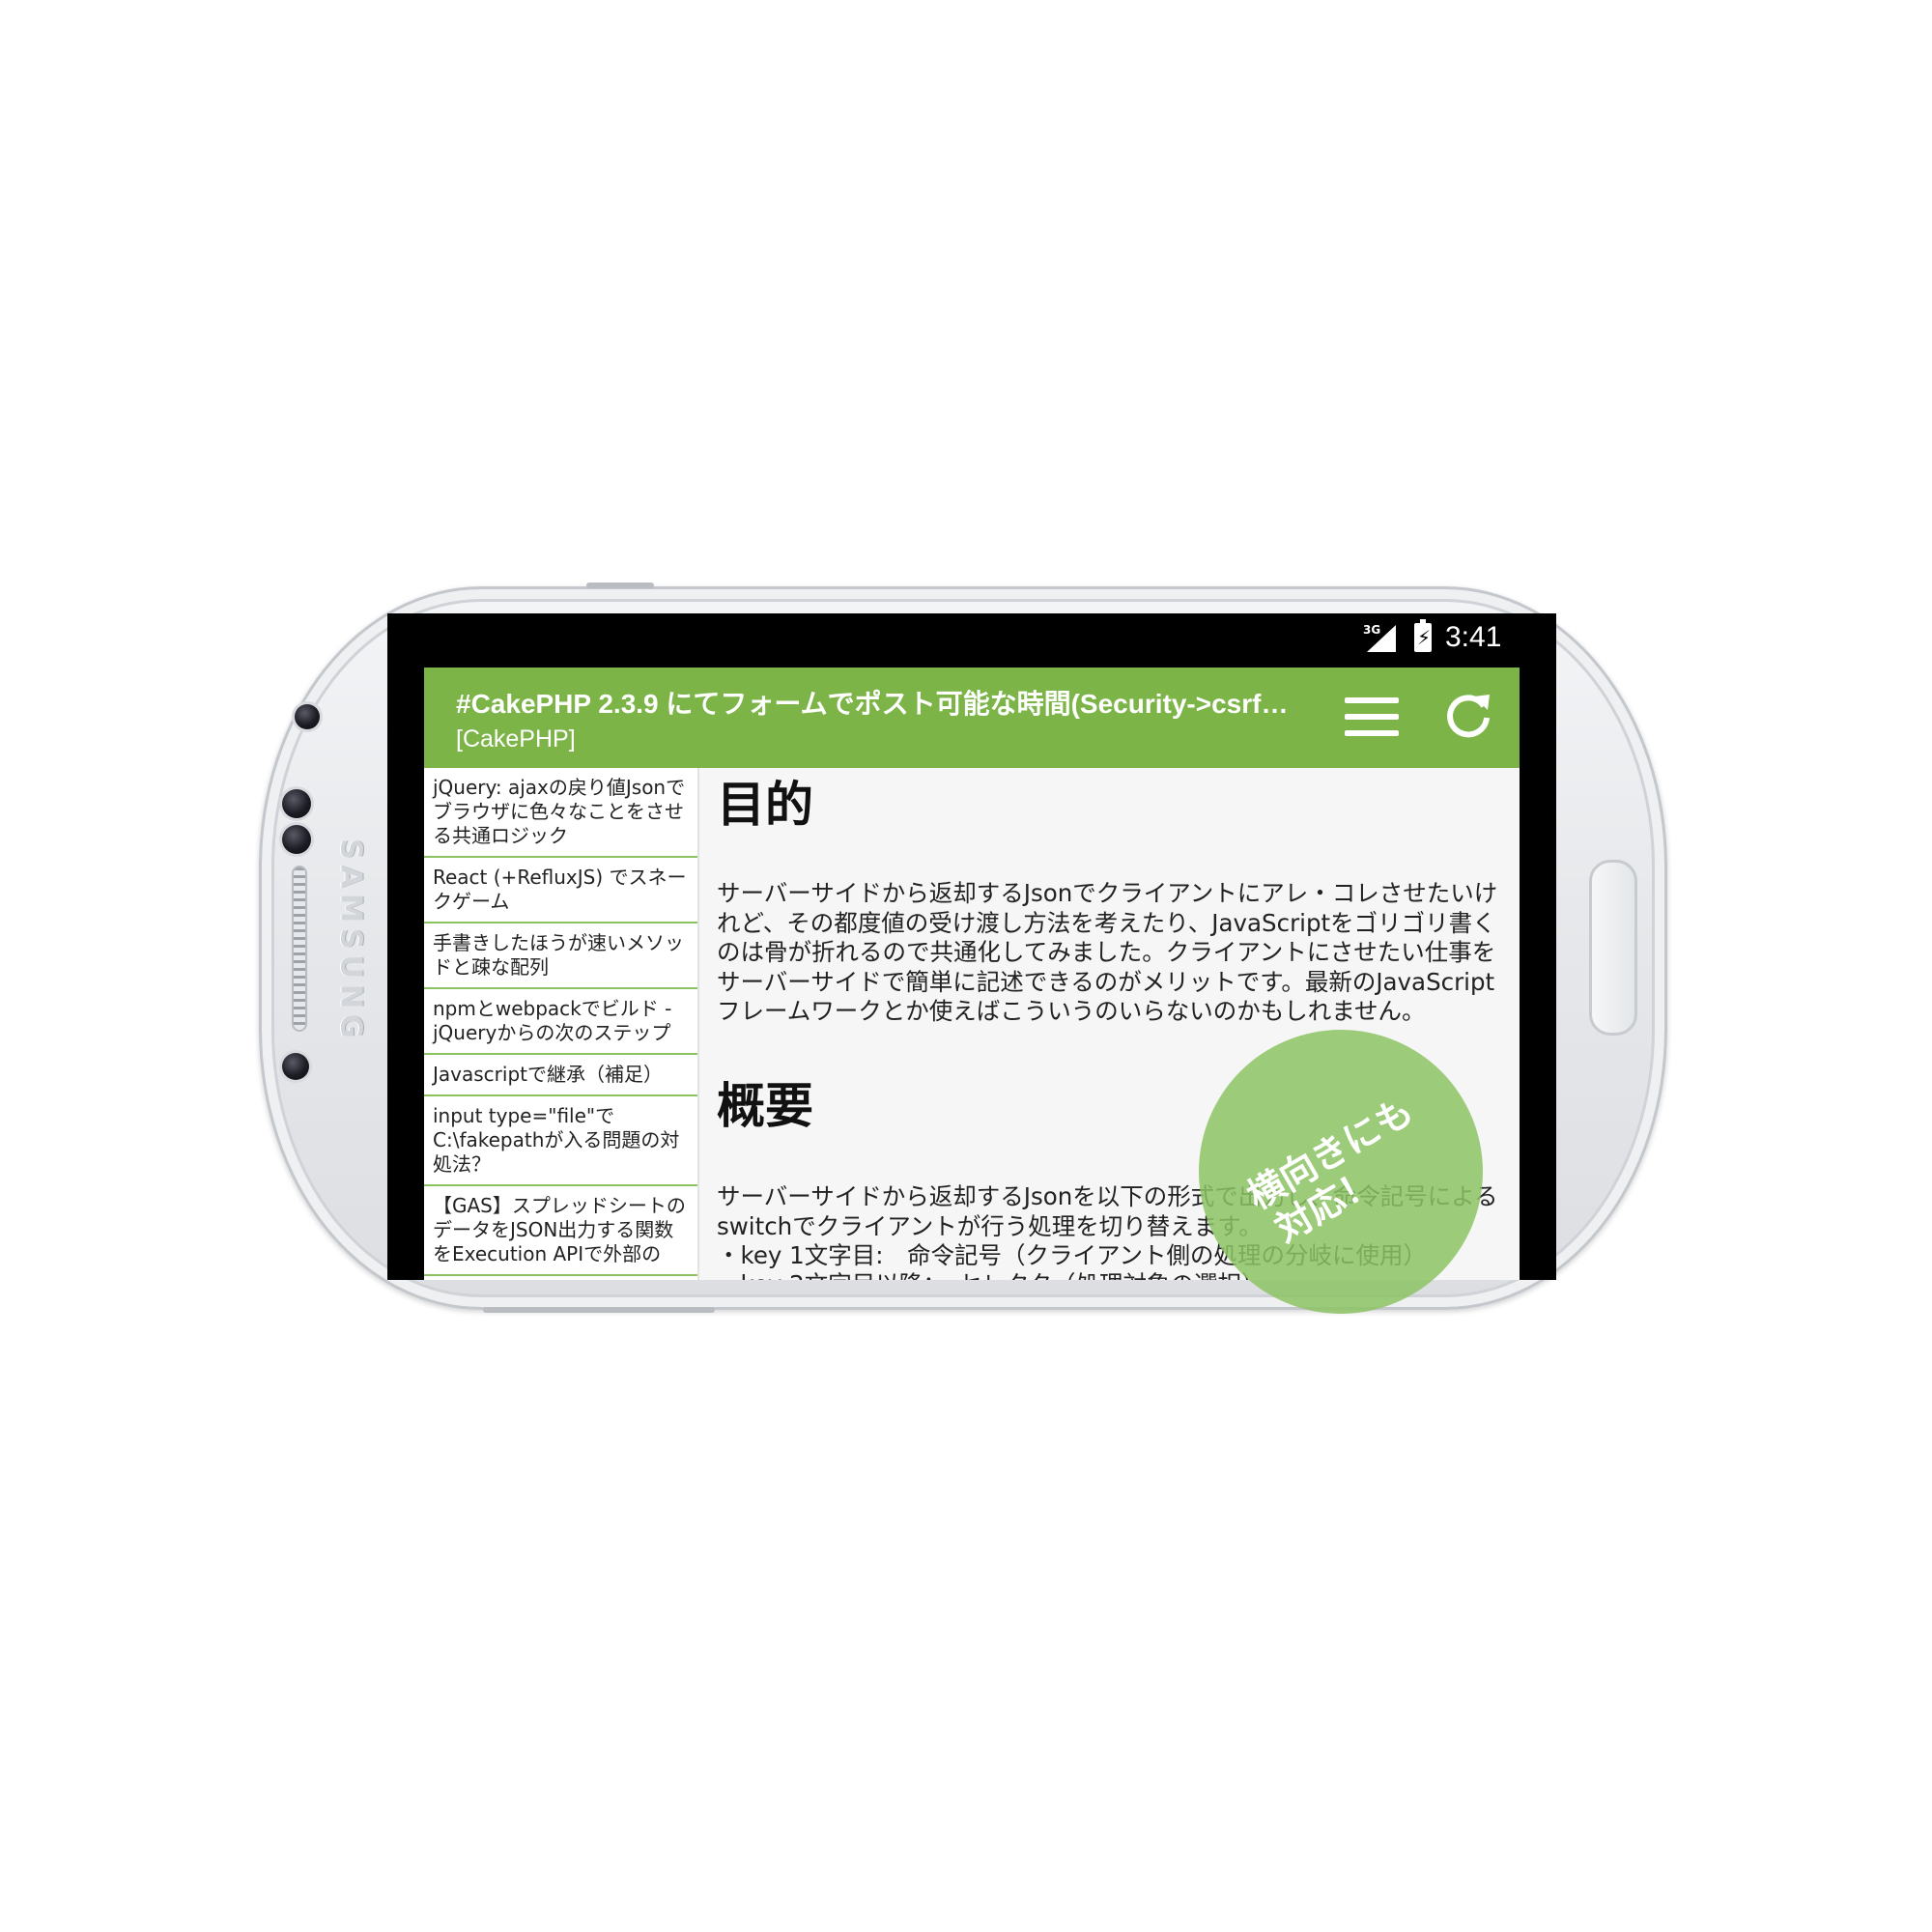 This screenshot has width=1932, height=1932. I want to click on power-button, so click(620, 585).